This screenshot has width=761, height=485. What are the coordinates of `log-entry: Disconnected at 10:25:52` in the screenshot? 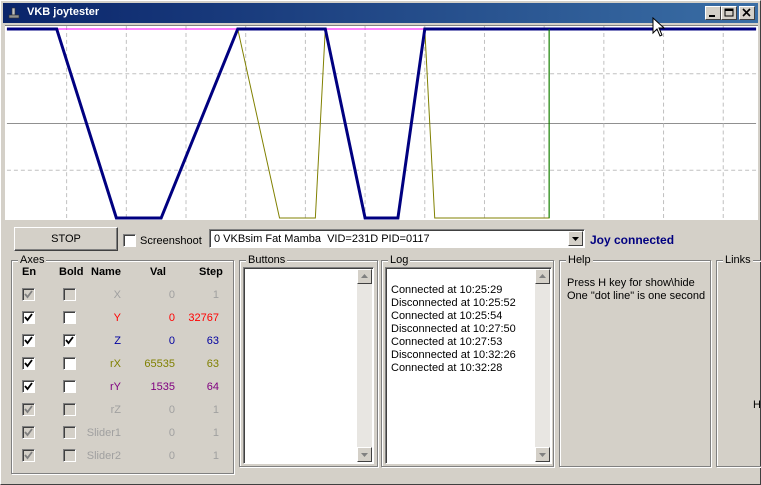 It's located at (453, 303).